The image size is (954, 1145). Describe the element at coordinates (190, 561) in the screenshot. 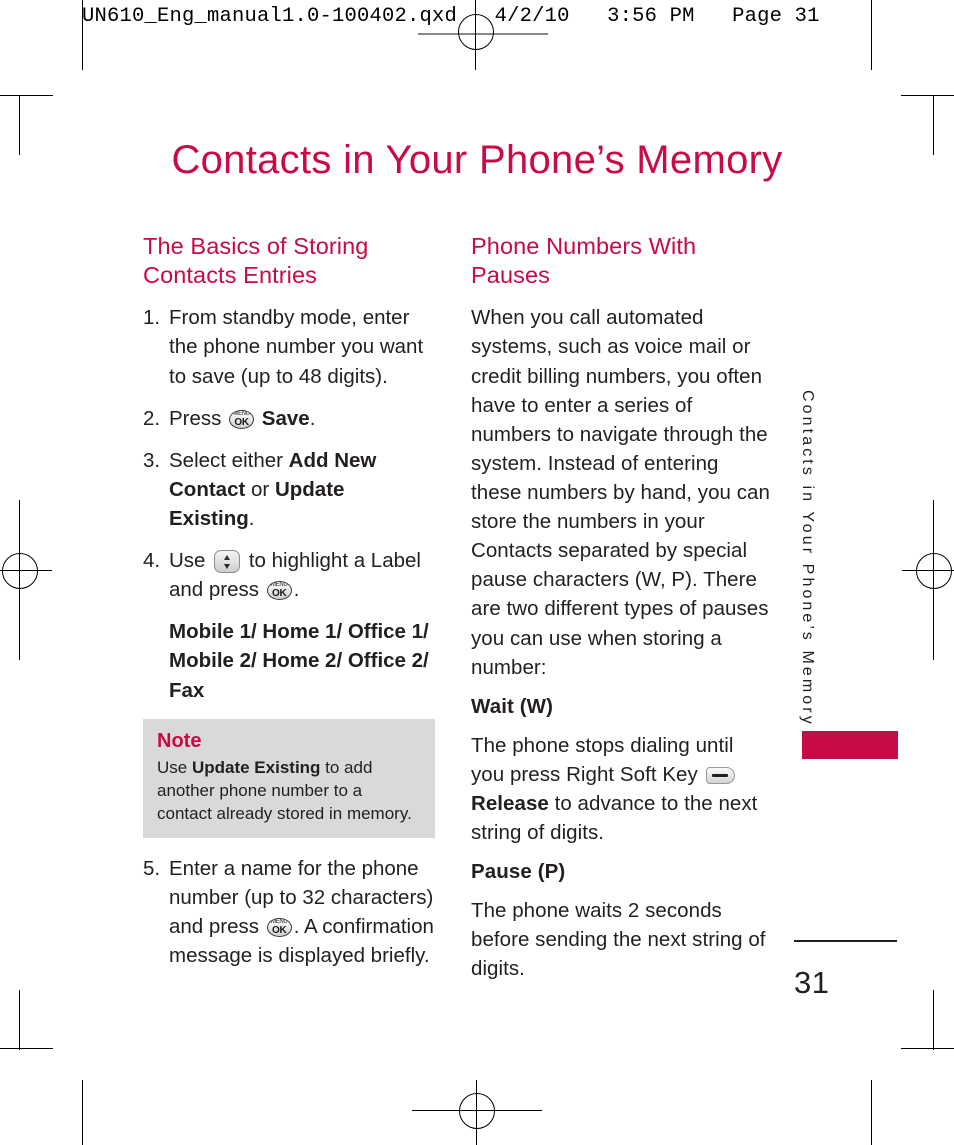

I see `step-text: Use` at that location.